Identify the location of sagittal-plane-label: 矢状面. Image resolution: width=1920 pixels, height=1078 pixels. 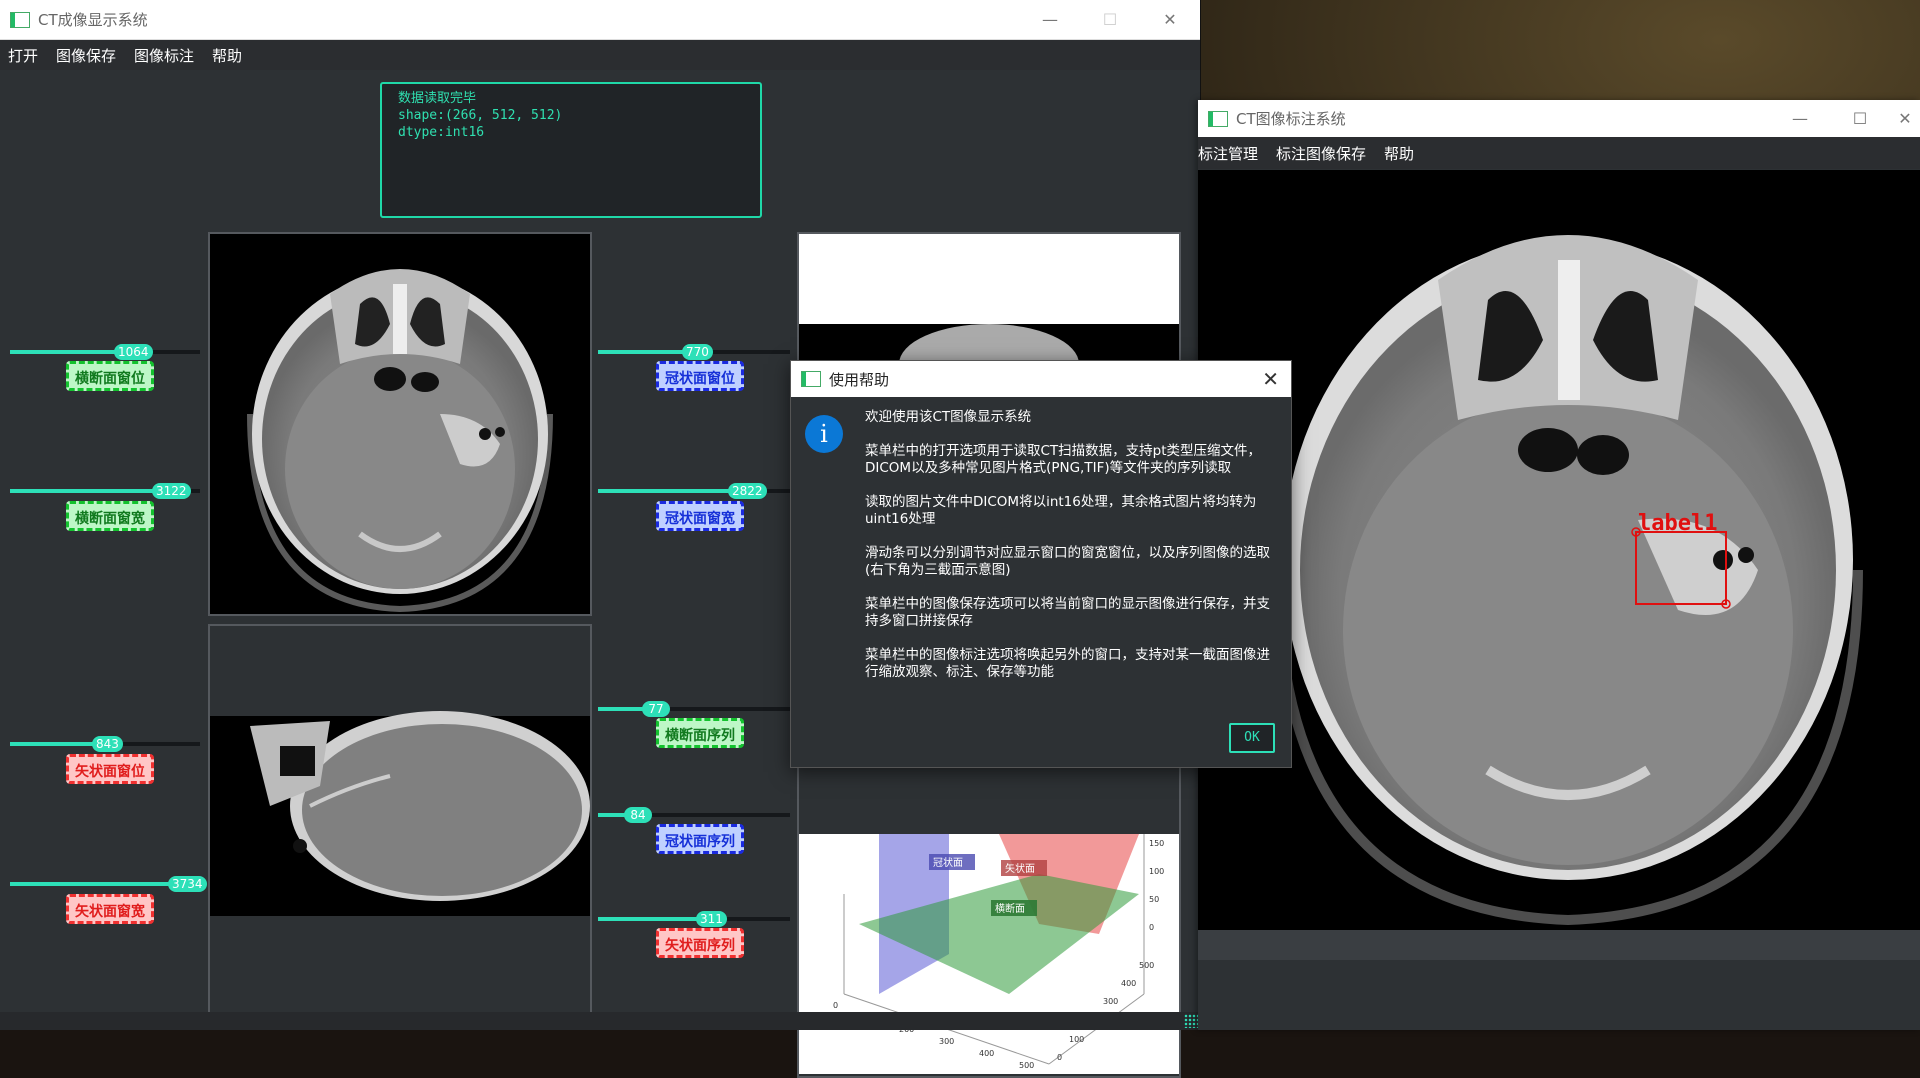
(1020, 868).